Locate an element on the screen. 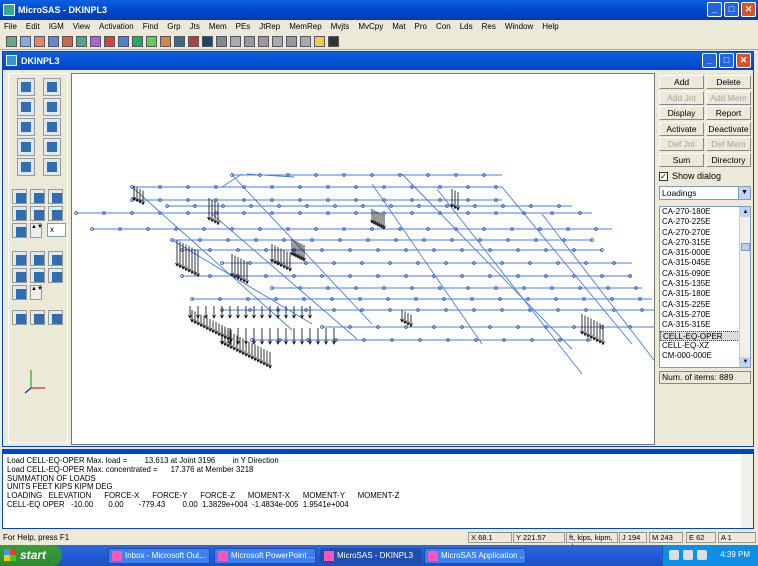  list-item: CA-270-315E is located at coordinates (705, 243).